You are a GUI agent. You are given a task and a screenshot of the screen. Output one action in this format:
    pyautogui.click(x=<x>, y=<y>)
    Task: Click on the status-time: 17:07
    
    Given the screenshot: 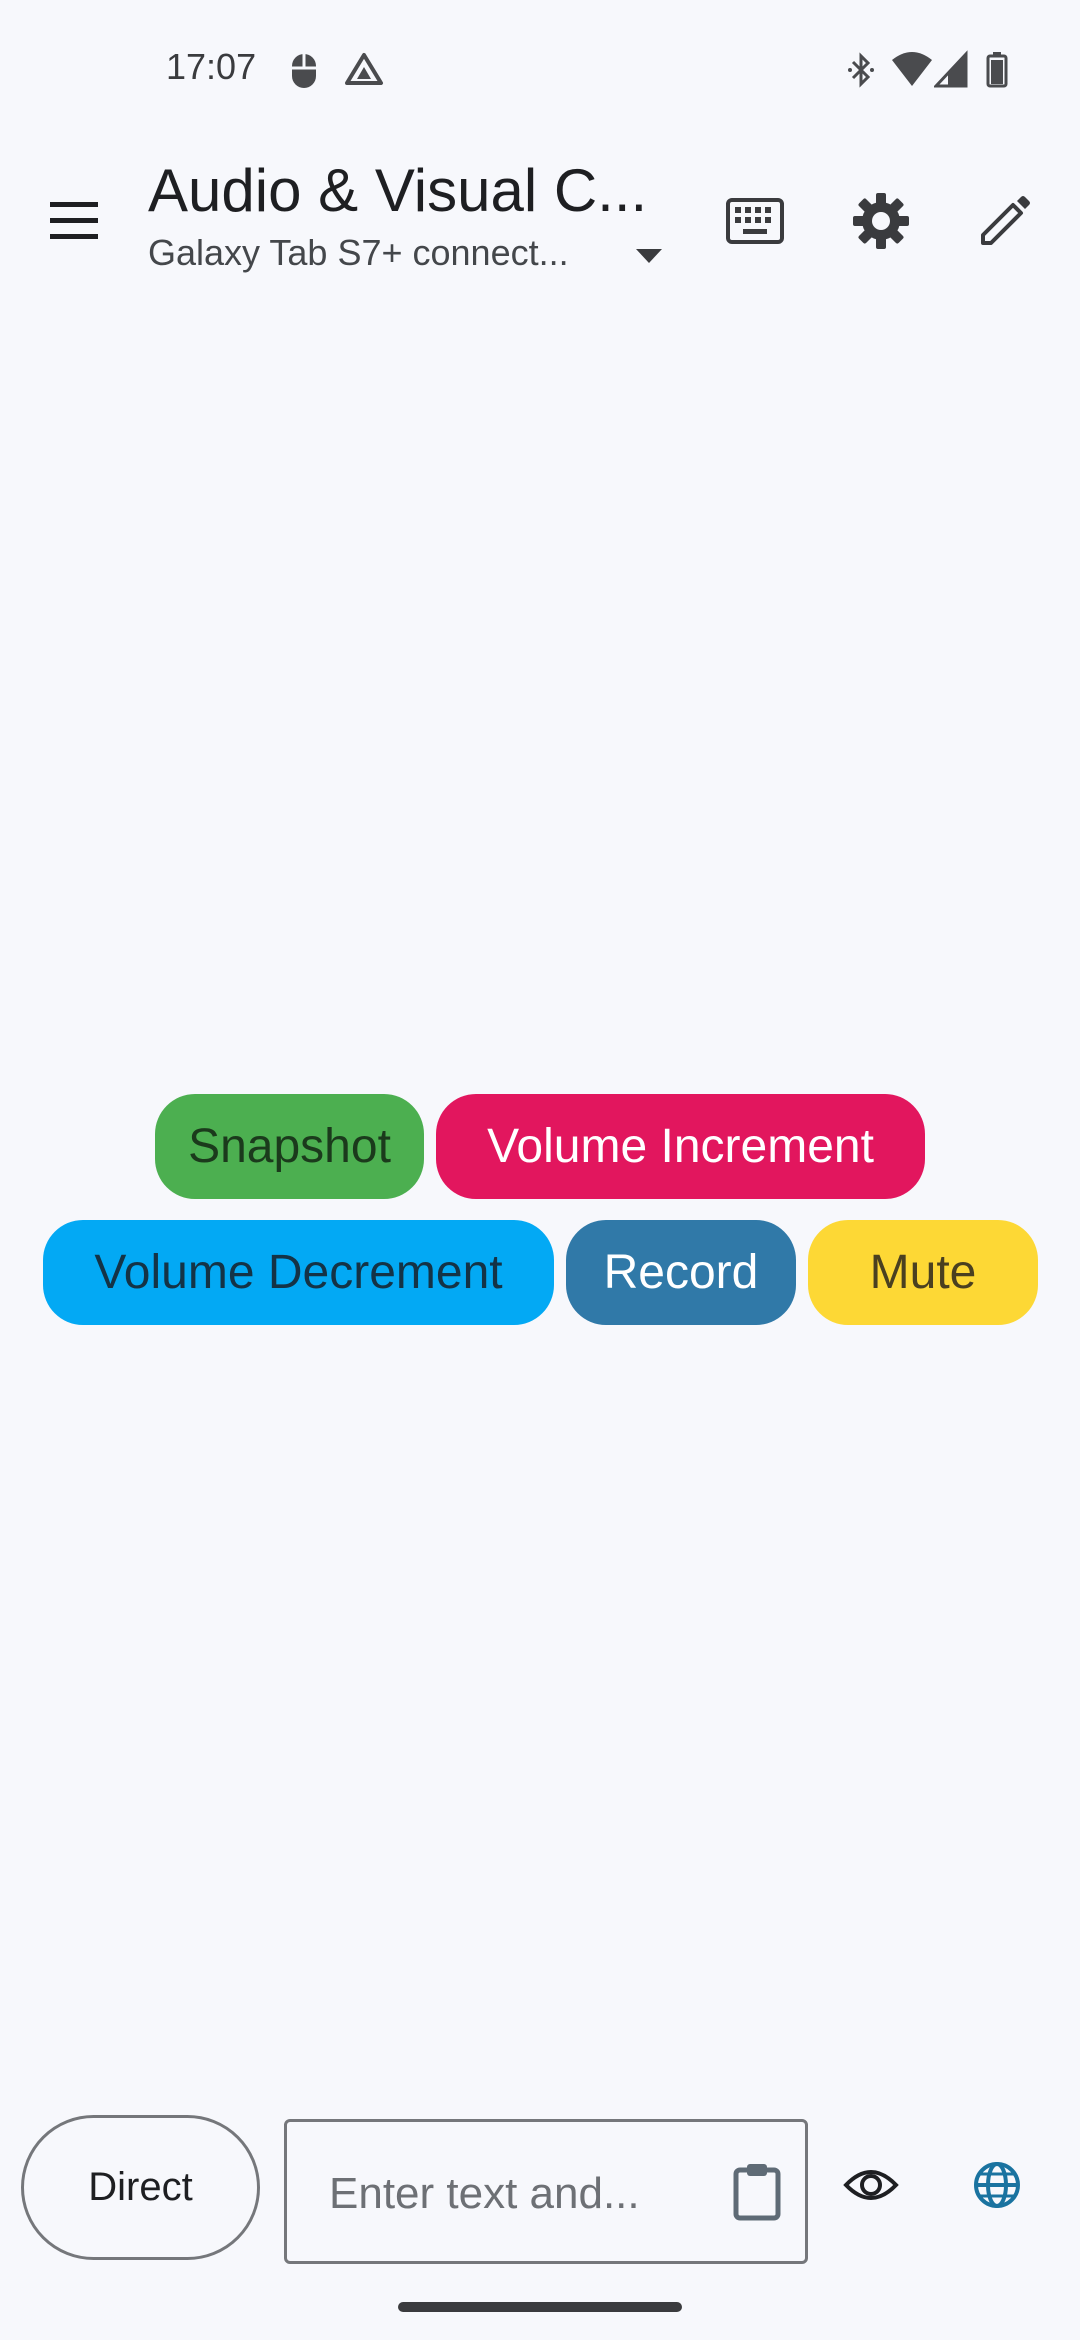 What is the action you would take?
    pyautogui.click(x=211, y=66)
    